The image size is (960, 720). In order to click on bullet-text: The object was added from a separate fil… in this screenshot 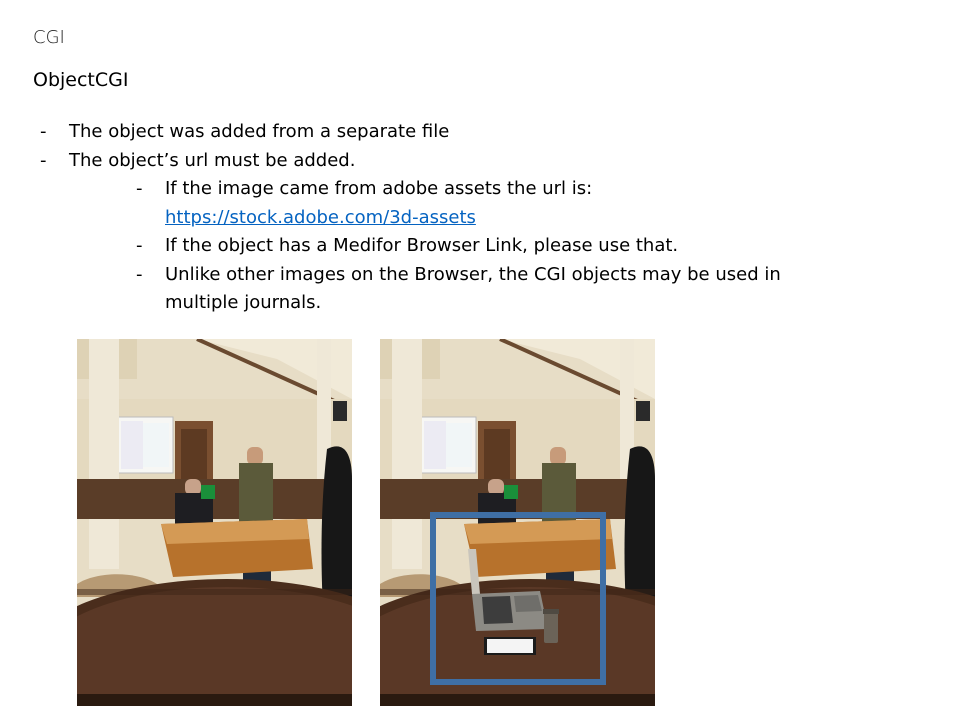, I will do `click(259, 131)`.